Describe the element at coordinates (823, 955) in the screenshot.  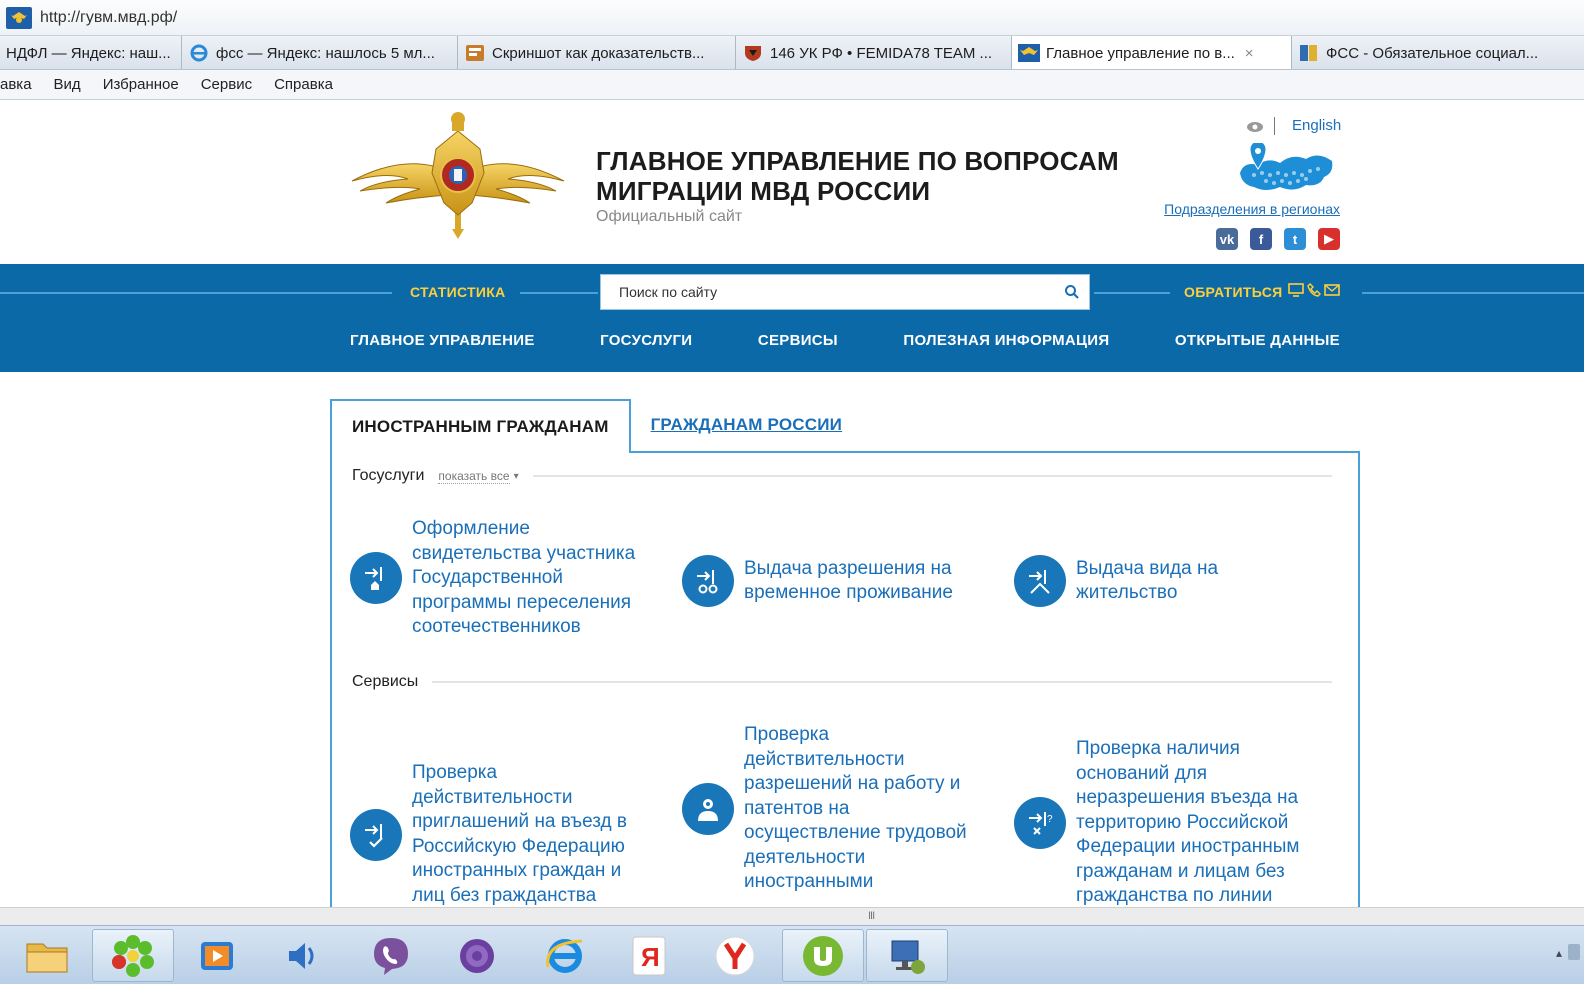
I see `utorrent-icon` at that location.